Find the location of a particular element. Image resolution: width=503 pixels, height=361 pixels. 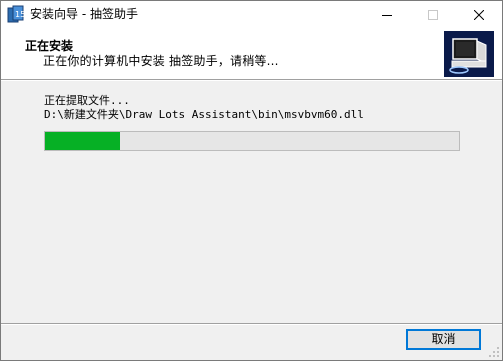

maximize-icon is located at coordinates (433, 14).